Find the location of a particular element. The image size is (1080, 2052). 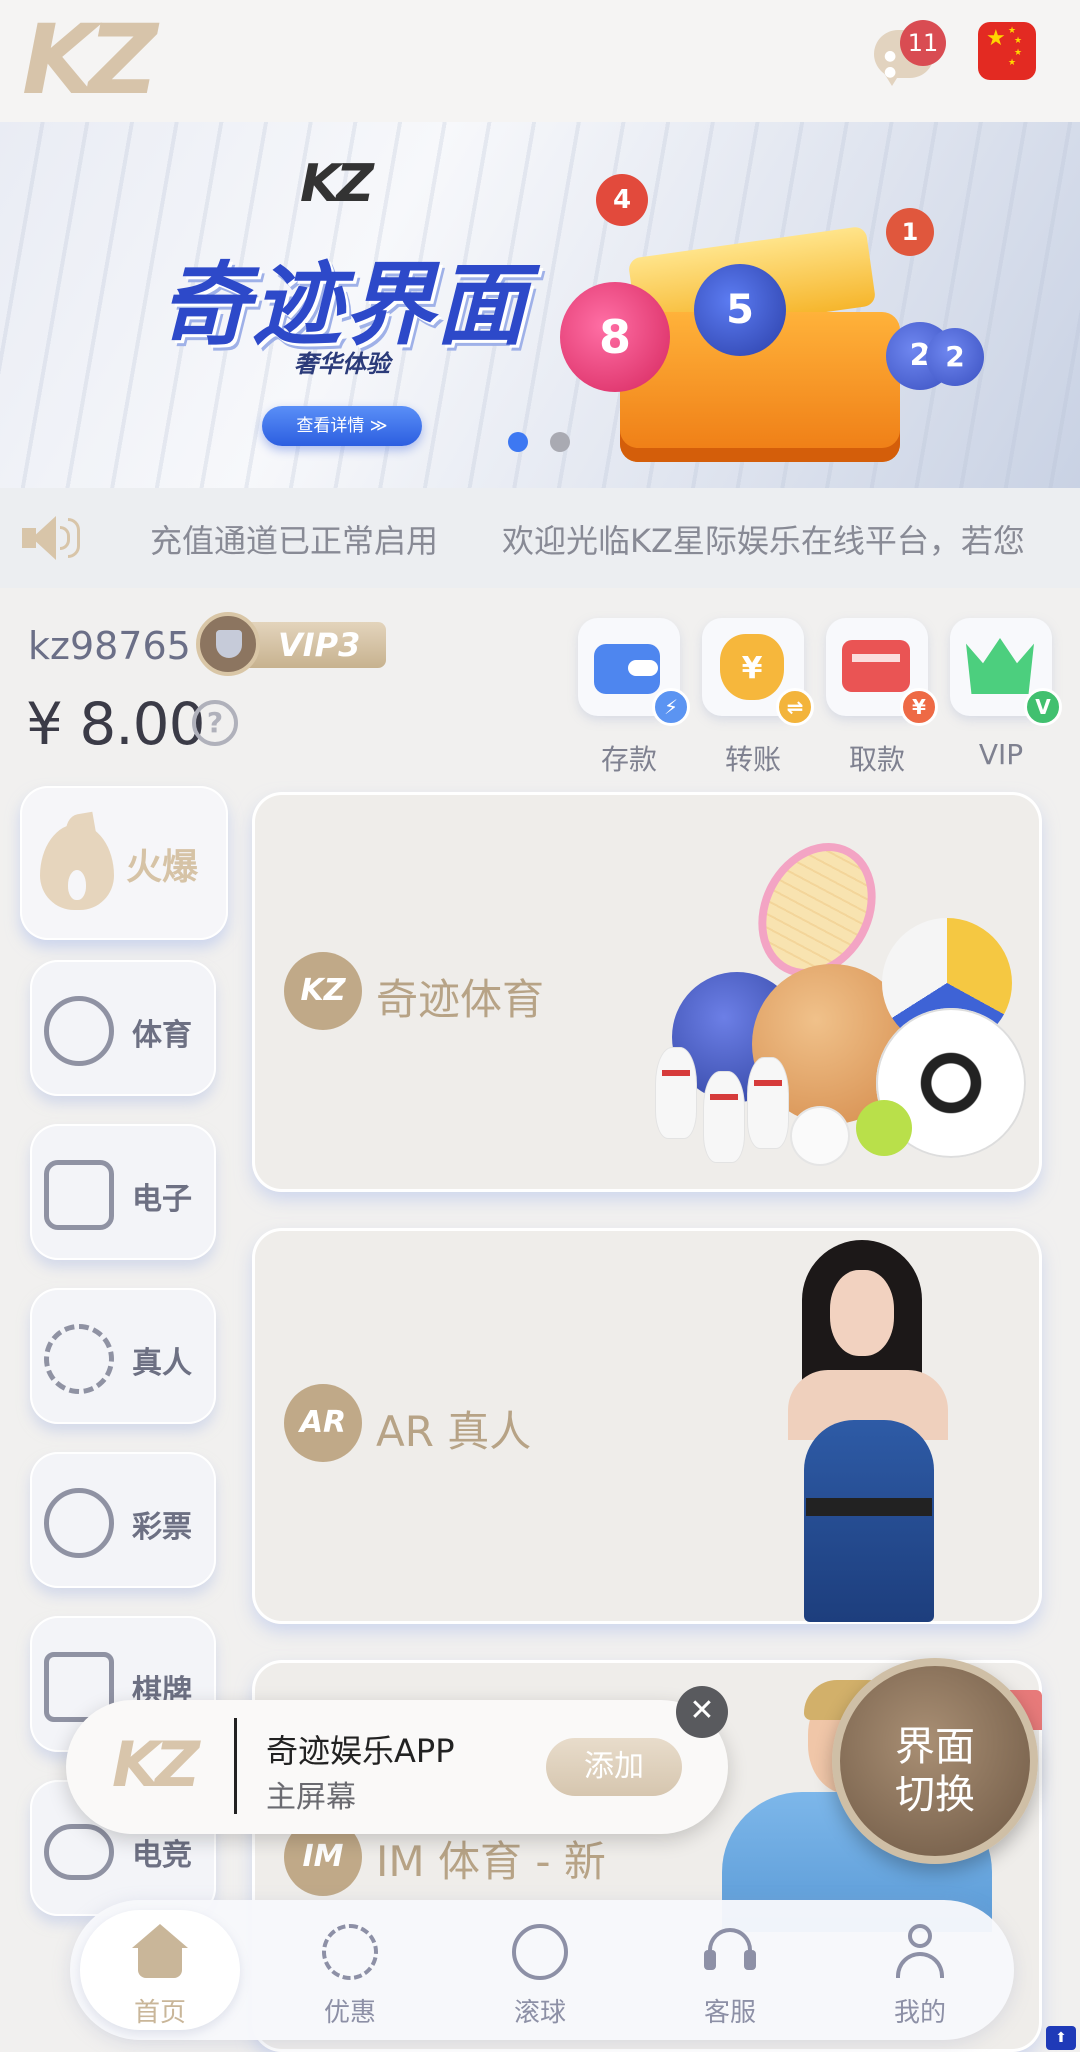

lottery-ball: 2 is located at coordinates (955, 357).